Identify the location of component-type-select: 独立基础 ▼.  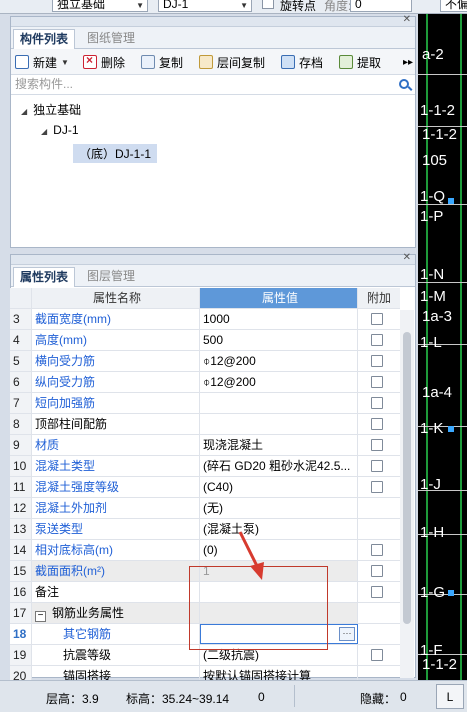
(100, 6).